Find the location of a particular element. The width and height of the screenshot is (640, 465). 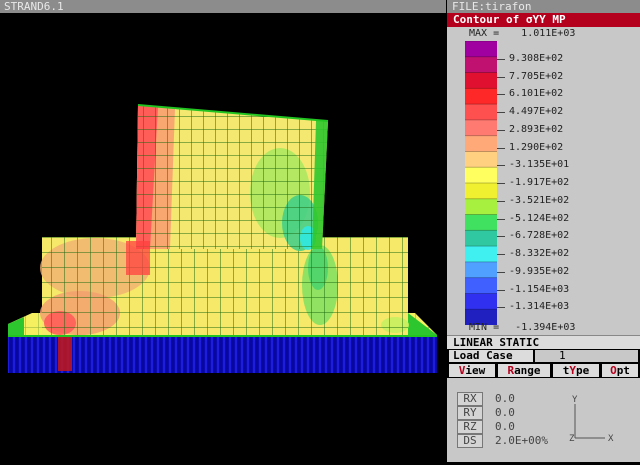

file-bar: FILE:tirafon is located at coordinates (543, 6).